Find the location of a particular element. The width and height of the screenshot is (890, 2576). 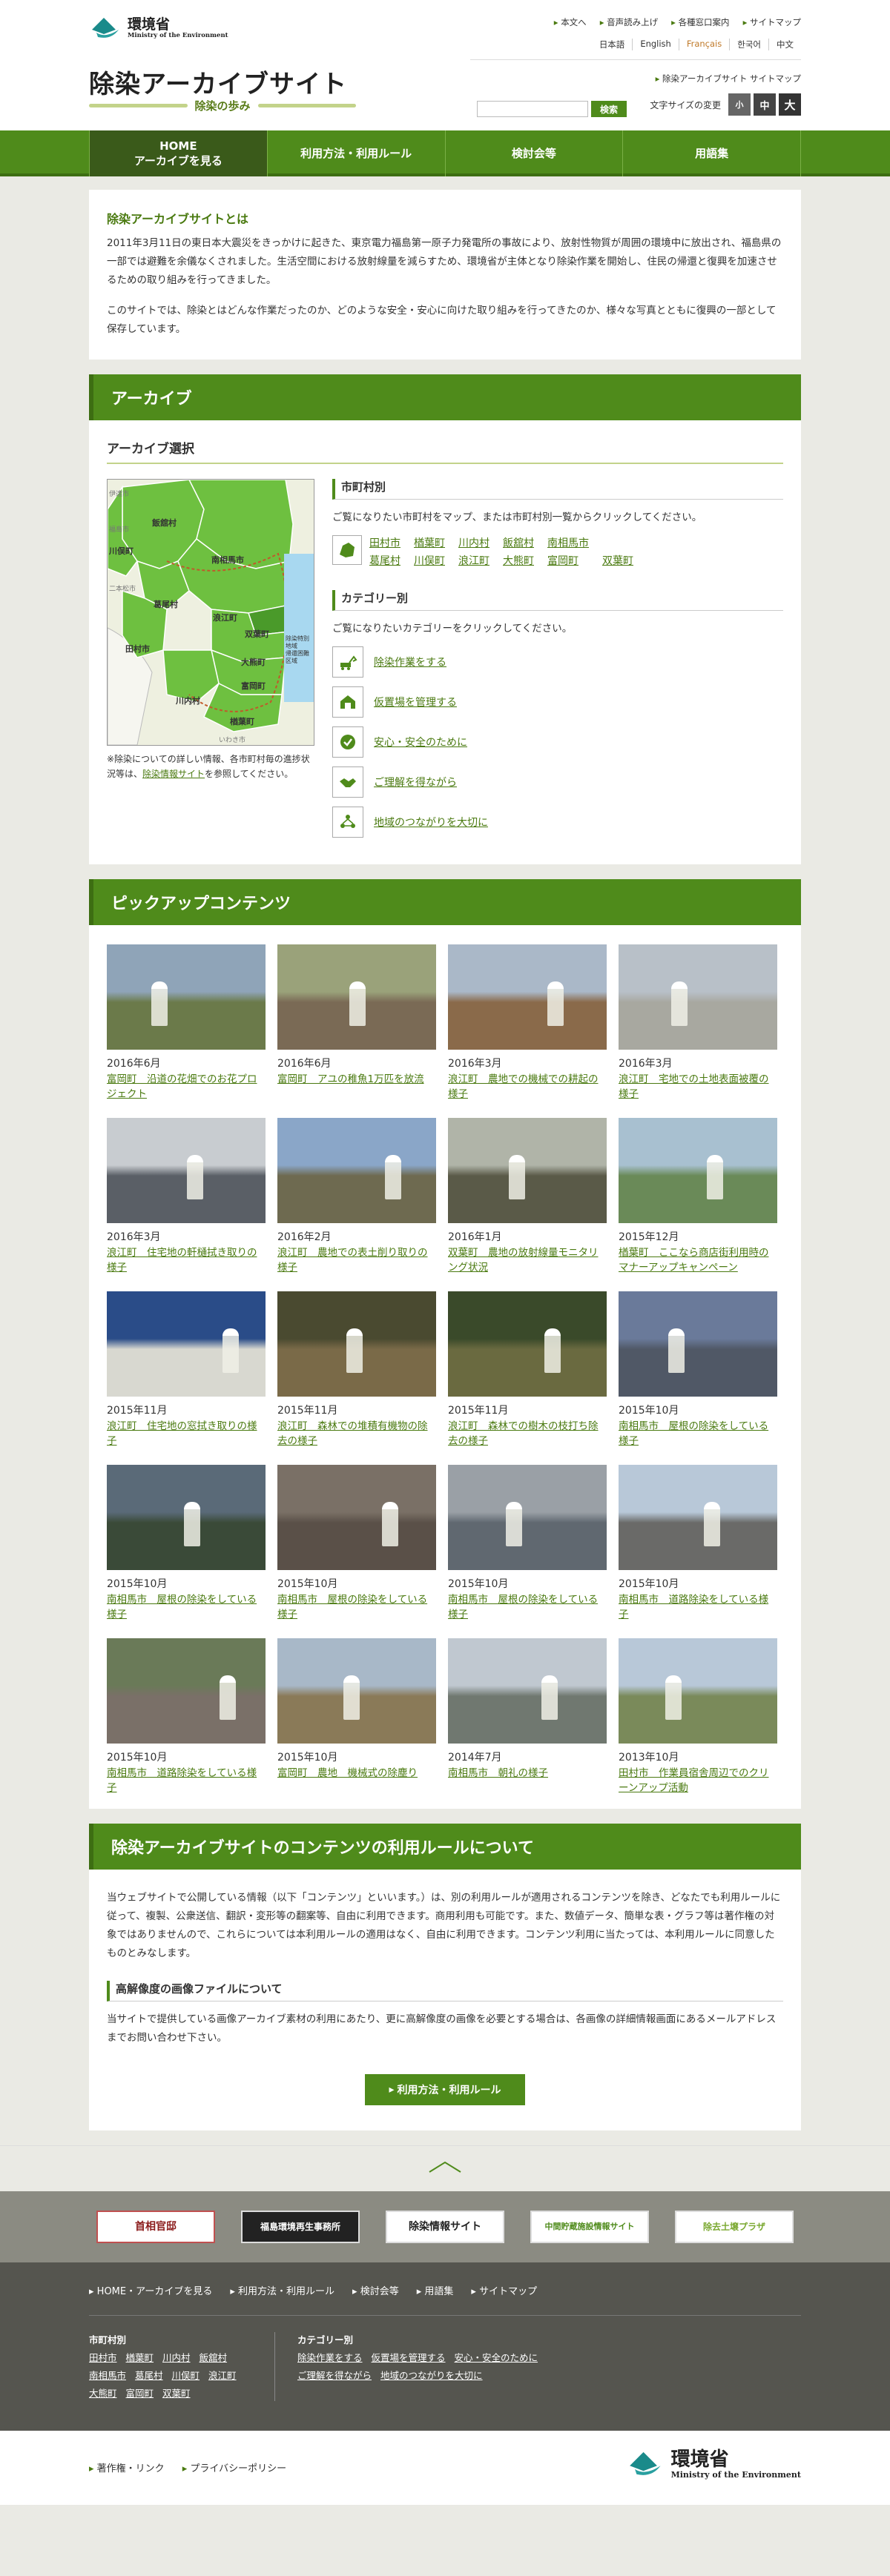

decontam-info-link: 除染情報サイト is located at coordinates (173, 774).